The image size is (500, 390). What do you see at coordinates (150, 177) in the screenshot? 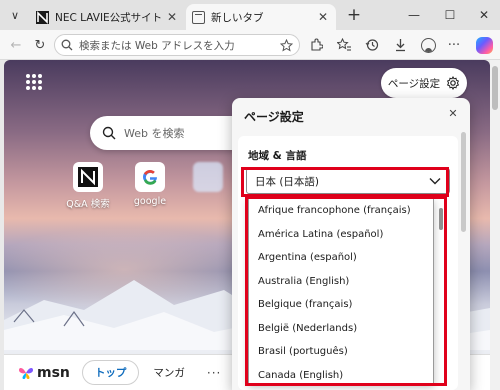
I see `google-logo-icon` at bounding box center [150, 177].